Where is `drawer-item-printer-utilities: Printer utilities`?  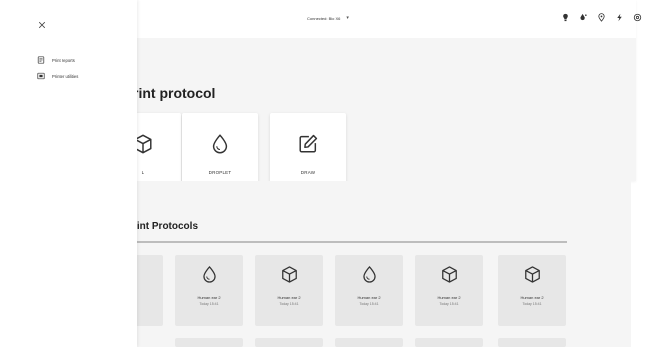
drawer-item-printer-utilities: Printer utilities is located at coordinates (57, 76).